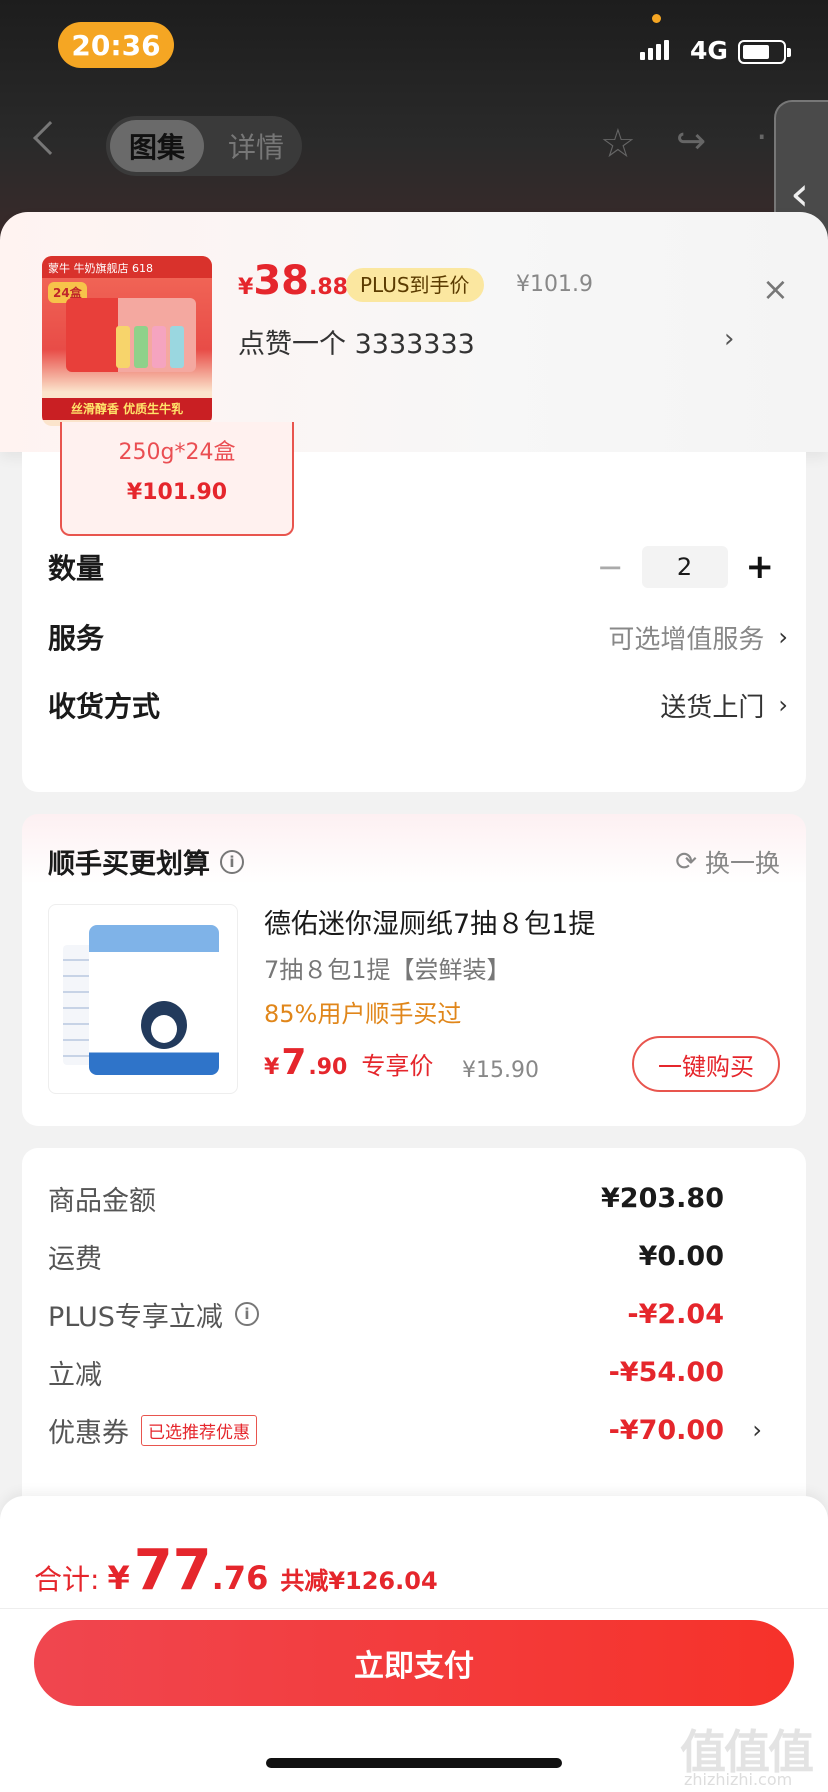  What do you see at coordinates (67, 1579) in the screenshot?
I see `total-label: 合计:` at bounding box center [67, 1579].